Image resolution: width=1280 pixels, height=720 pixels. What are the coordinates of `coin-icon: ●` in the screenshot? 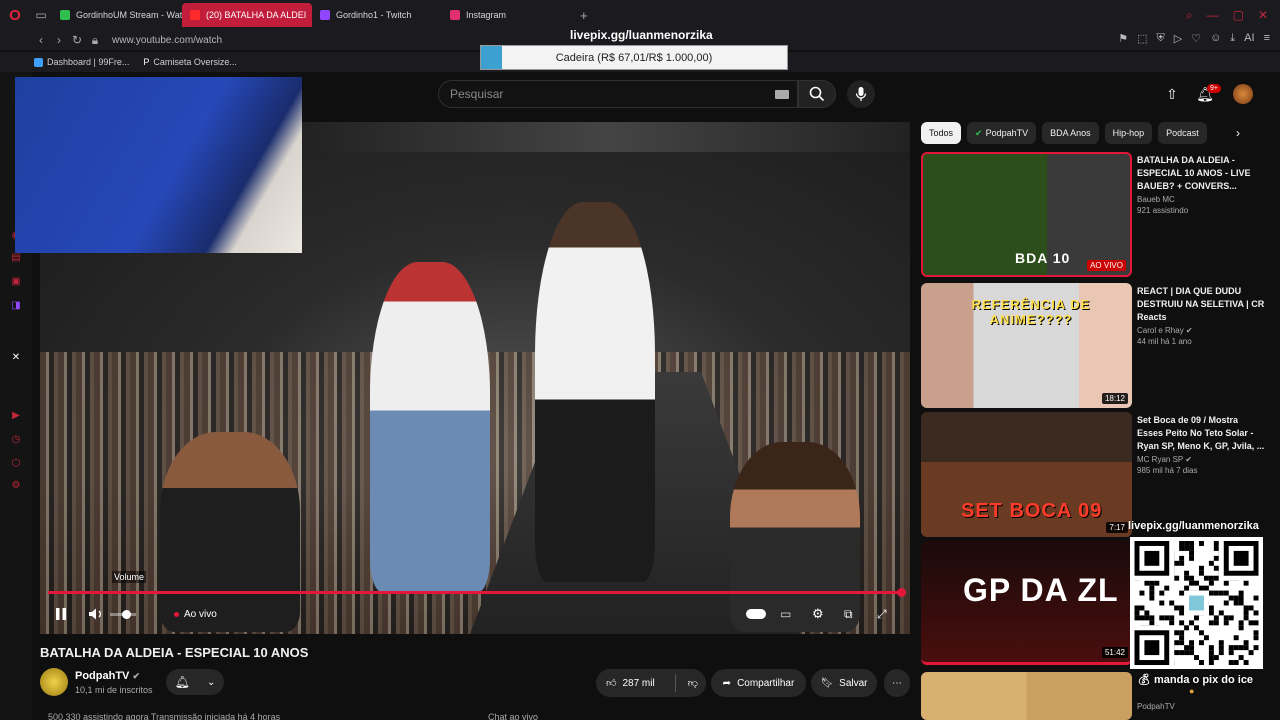 It's located at (1192, 691).